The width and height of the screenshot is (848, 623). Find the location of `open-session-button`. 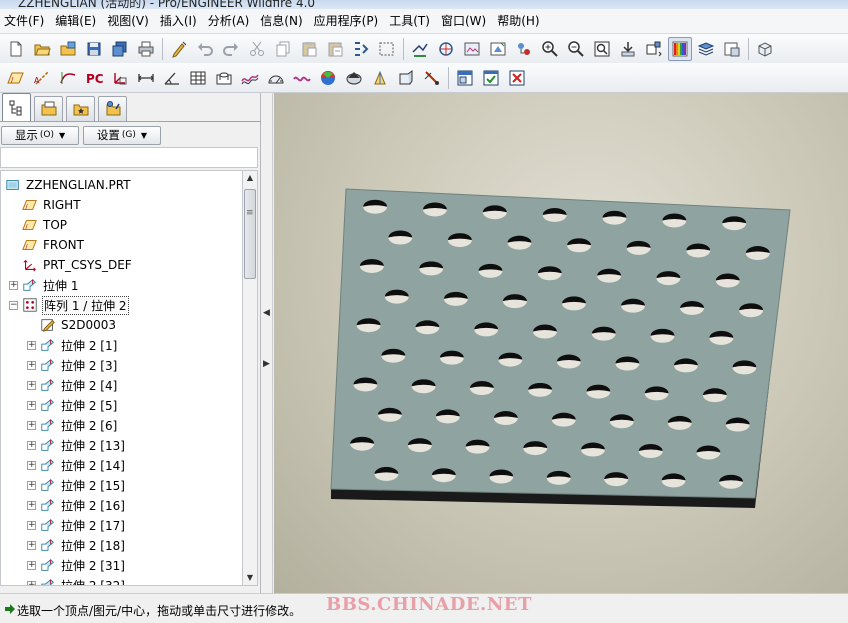

open-session-button is located at coordinates (68, 49).